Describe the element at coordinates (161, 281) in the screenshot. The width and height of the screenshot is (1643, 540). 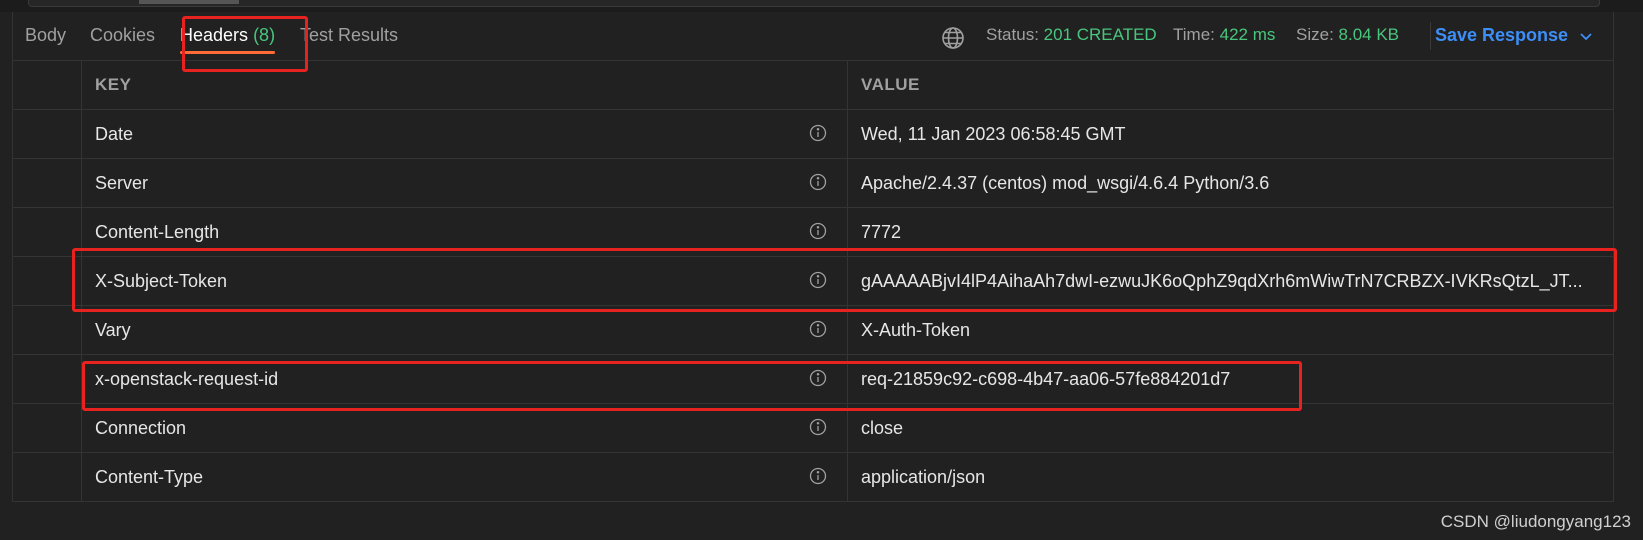
I see `header-key: X-Subject-Token` at that location.